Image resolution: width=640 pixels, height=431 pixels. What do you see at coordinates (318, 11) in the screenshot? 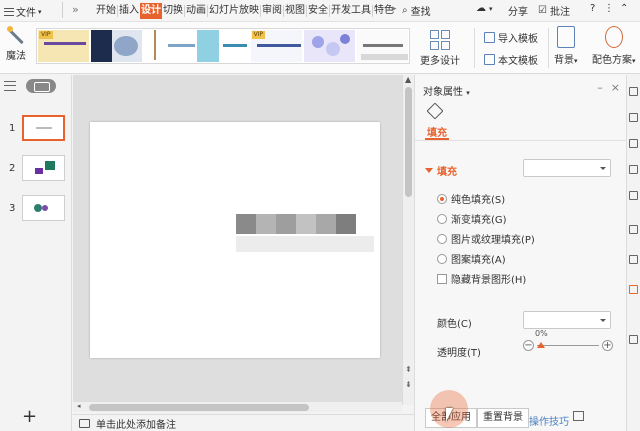
I see `tab-security: 安全` at bounding box center [318, 11].